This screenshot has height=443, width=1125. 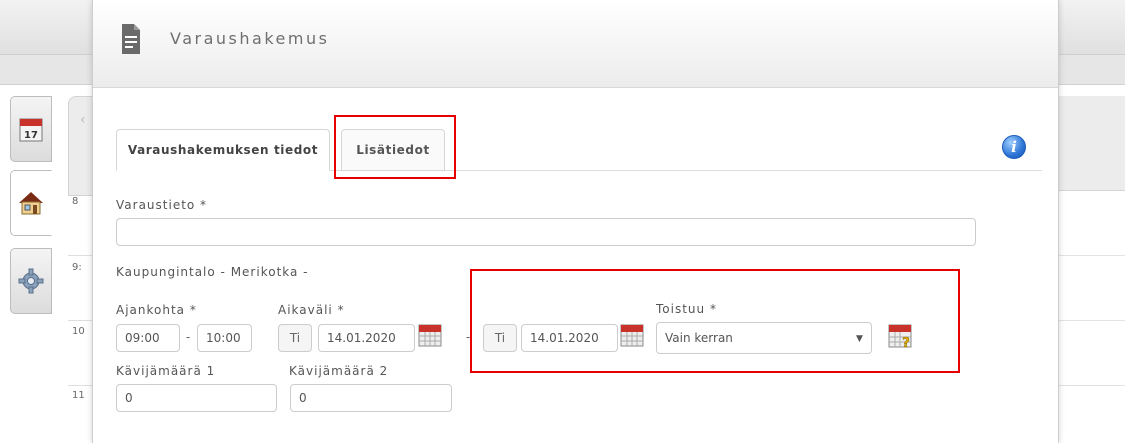 I want to click on recurrence-calendar-icon: ?, so click(x=901, y=335).